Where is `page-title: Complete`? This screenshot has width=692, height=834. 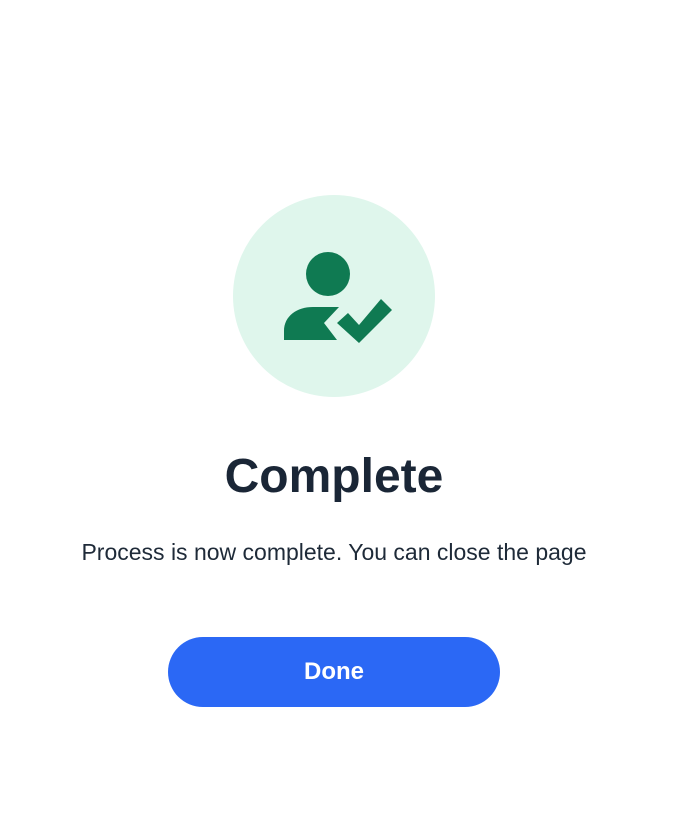 page-title: Complete is located at coordinates (334, 476).